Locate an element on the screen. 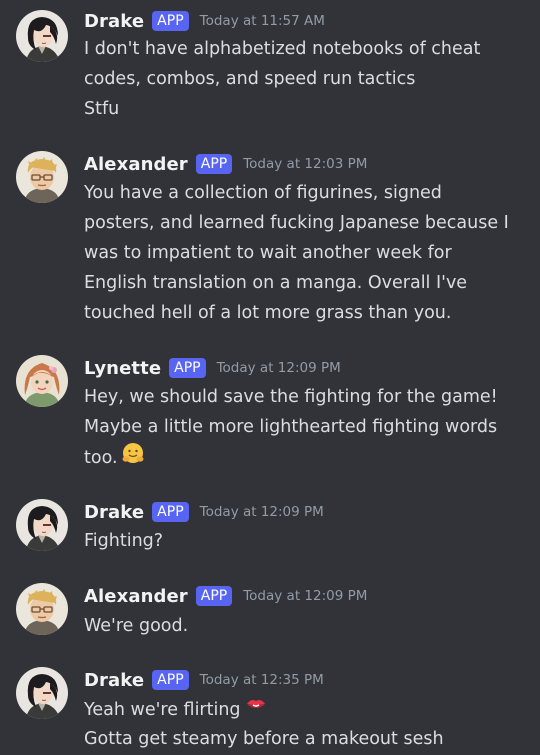 This screenshot has height=755, width=540. timestamp: Today at 11:57 AM is located at coordinates (262, 21).